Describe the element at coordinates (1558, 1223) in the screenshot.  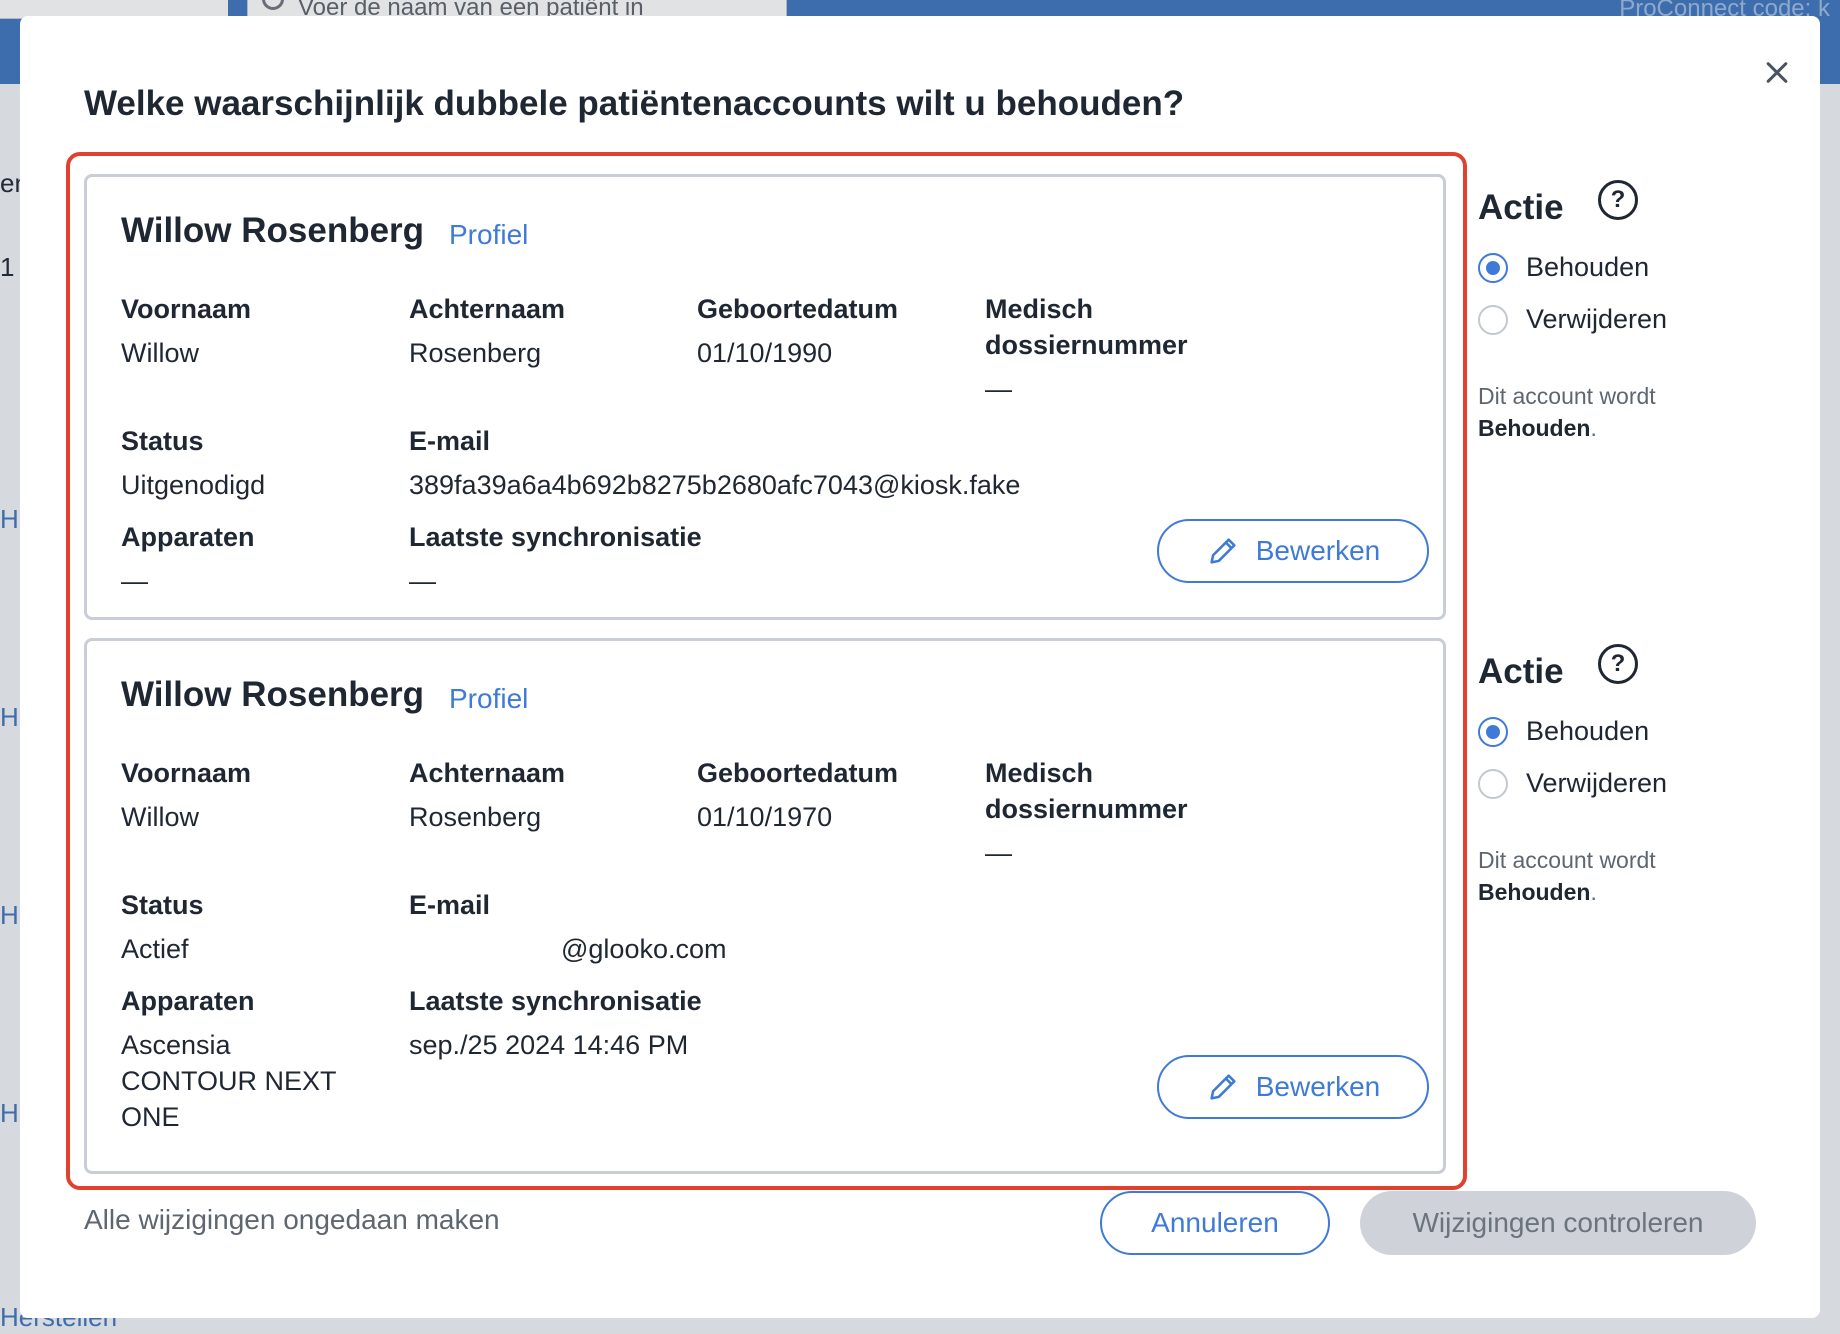
I see `review-changes-button: Wijzigingen controleren` at that location.